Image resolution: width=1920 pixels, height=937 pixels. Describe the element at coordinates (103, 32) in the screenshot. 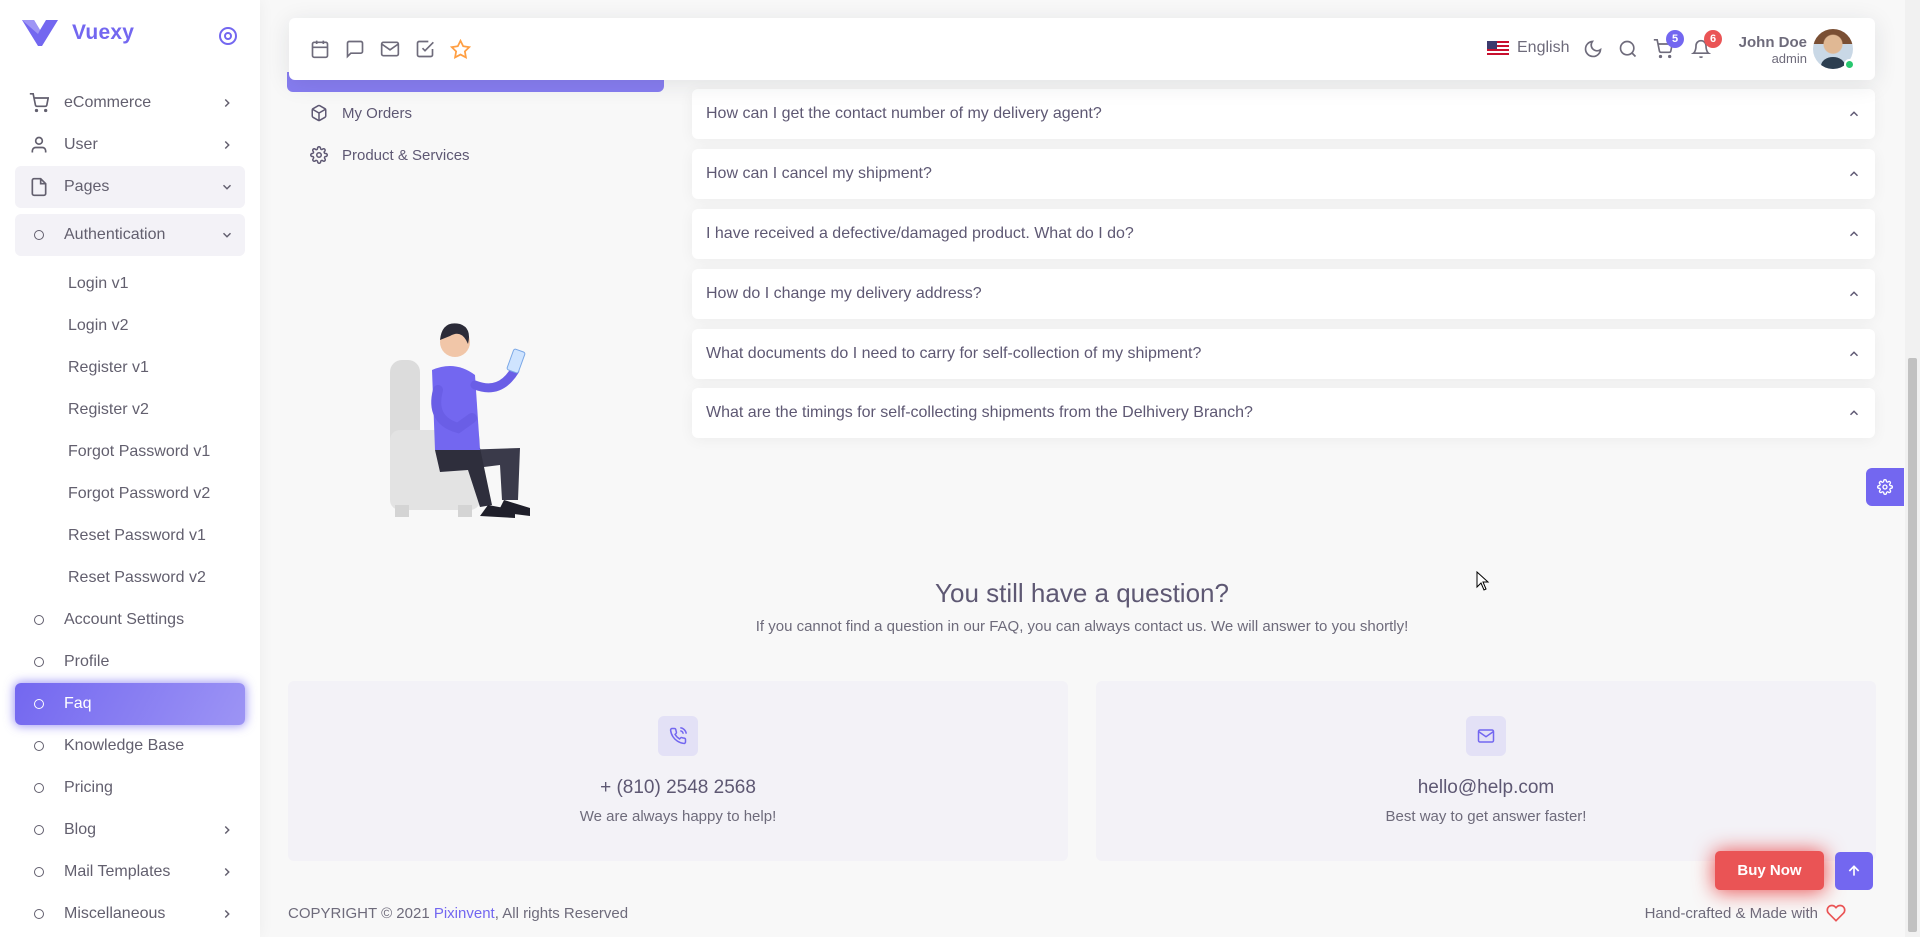

I see `brand-name: Vuexy` at that location.